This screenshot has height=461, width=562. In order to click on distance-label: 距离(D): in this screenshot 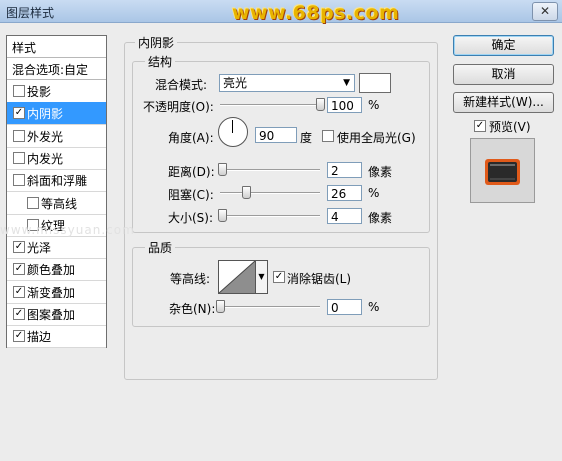, I will do `click(191, 172)`.